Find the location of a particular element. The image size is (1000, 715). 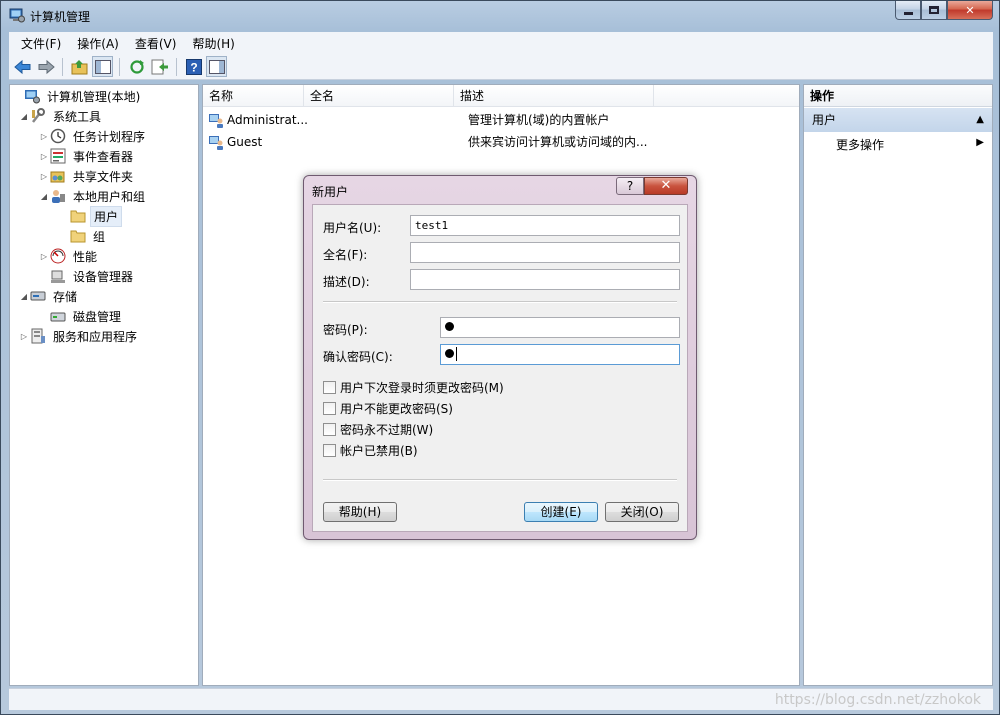

show-hide-tree-button is located at coordinates (102, 66).